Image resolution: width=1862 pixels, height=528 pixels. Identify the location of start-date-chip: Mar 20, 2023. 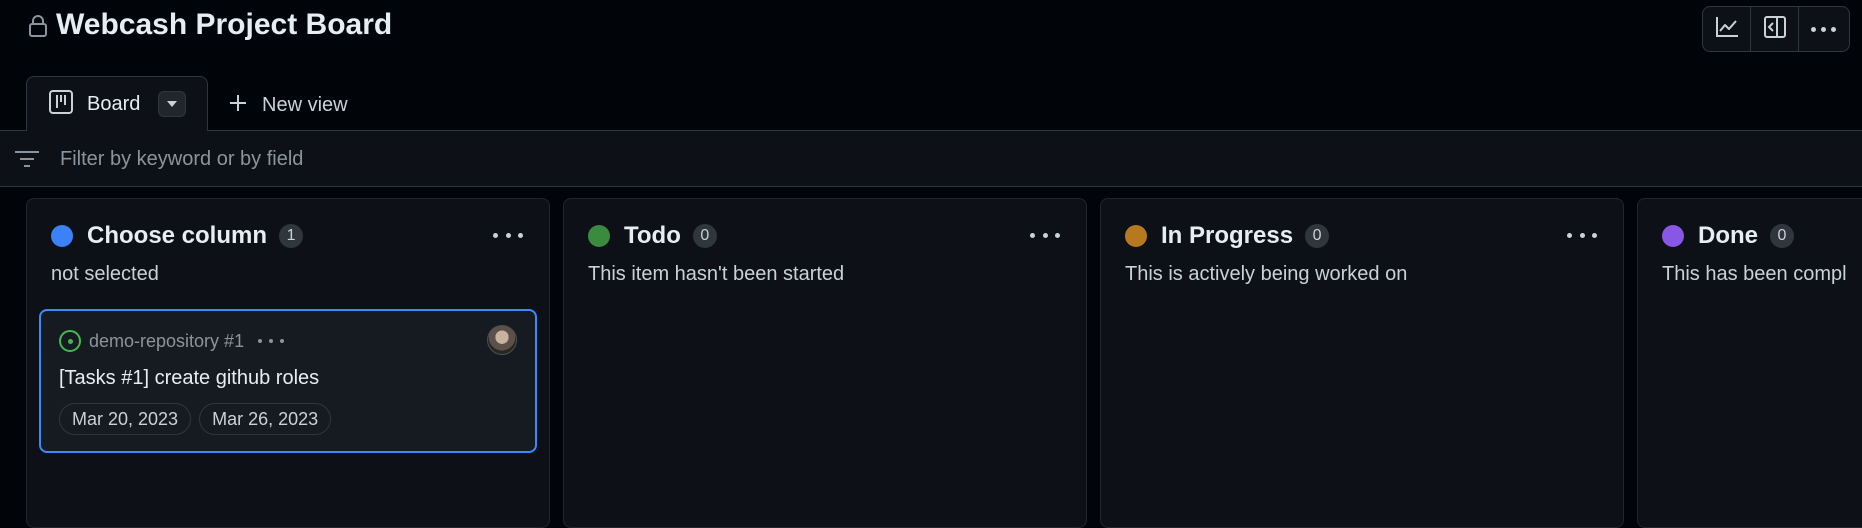
(125, 419).